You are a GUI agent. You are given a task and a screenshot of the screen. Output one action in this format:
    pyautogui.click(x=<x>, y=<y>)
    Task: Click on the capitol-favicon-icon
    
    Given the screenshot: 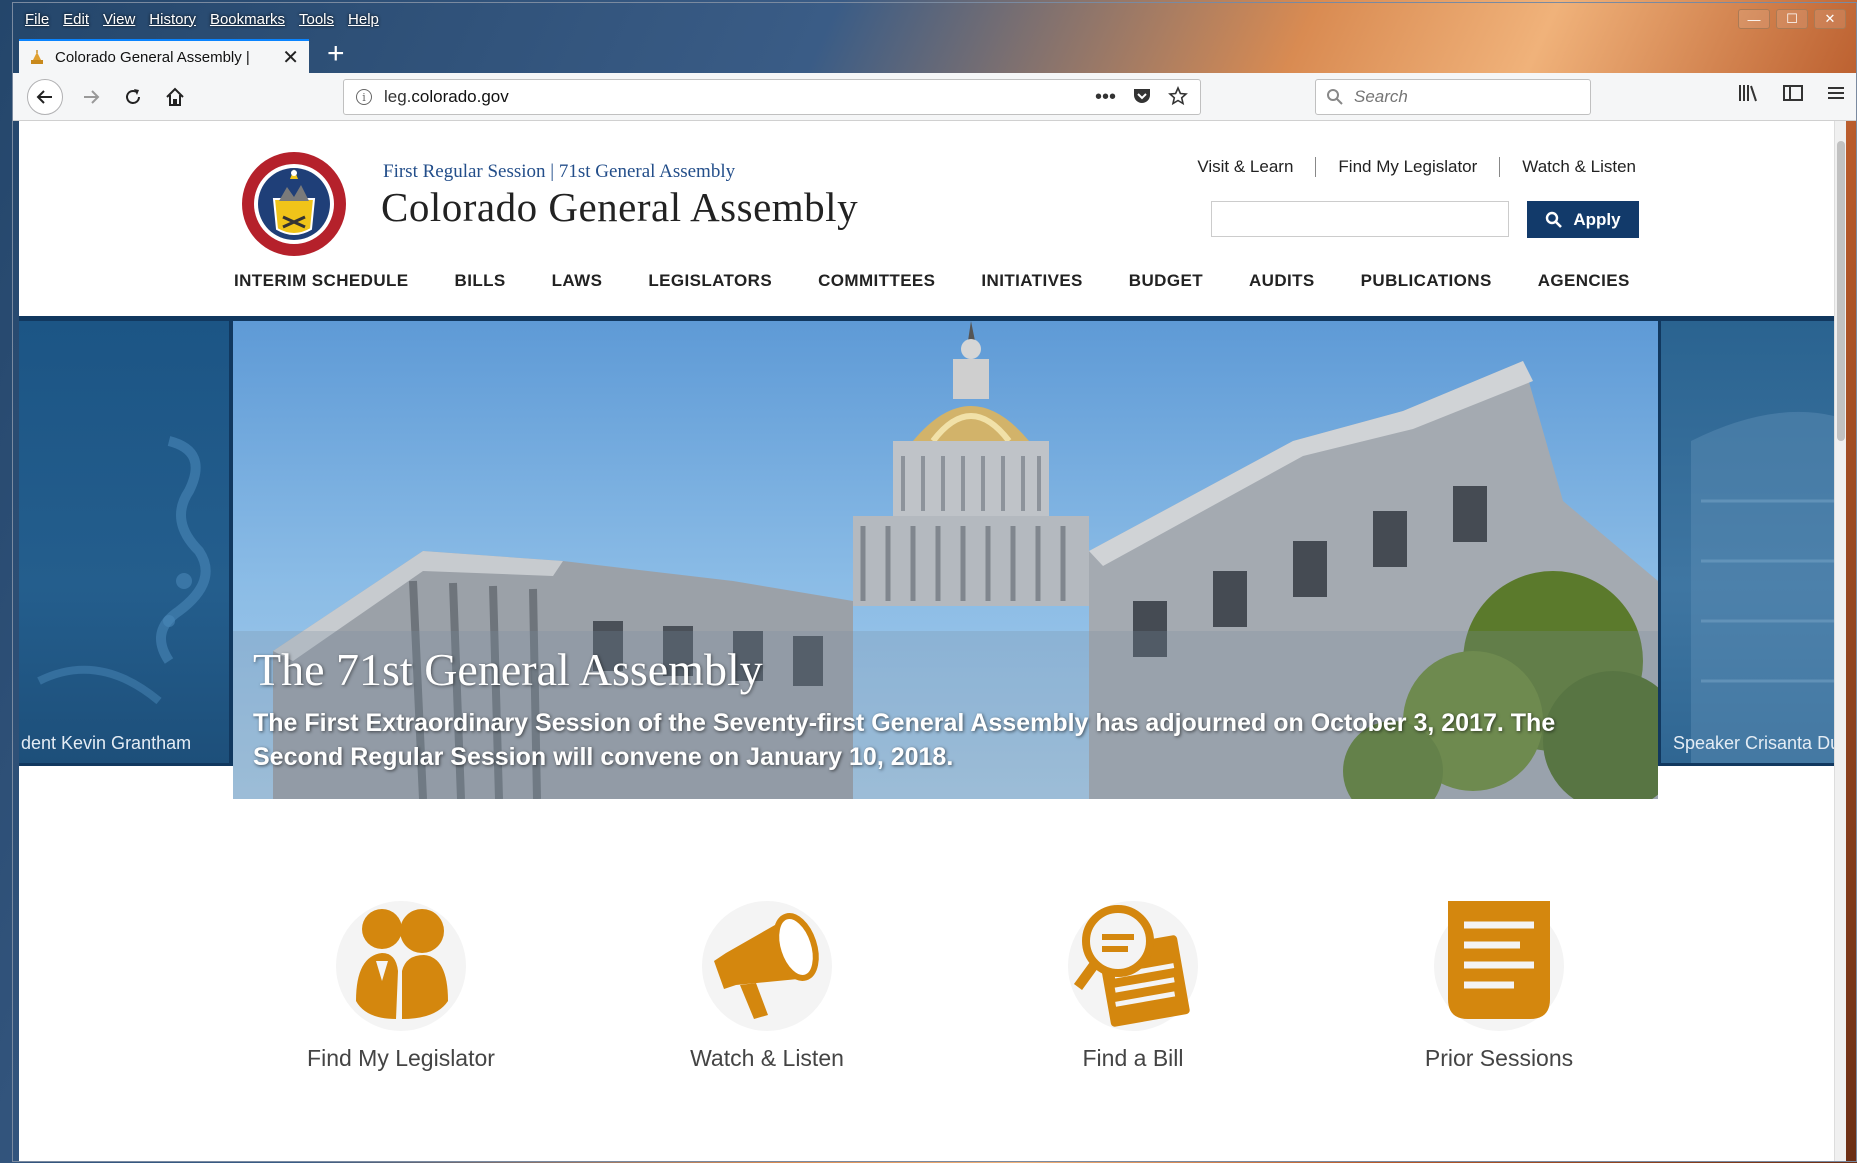 What is the action you would take?
    pyautogui.click(x=37, y=57)
    